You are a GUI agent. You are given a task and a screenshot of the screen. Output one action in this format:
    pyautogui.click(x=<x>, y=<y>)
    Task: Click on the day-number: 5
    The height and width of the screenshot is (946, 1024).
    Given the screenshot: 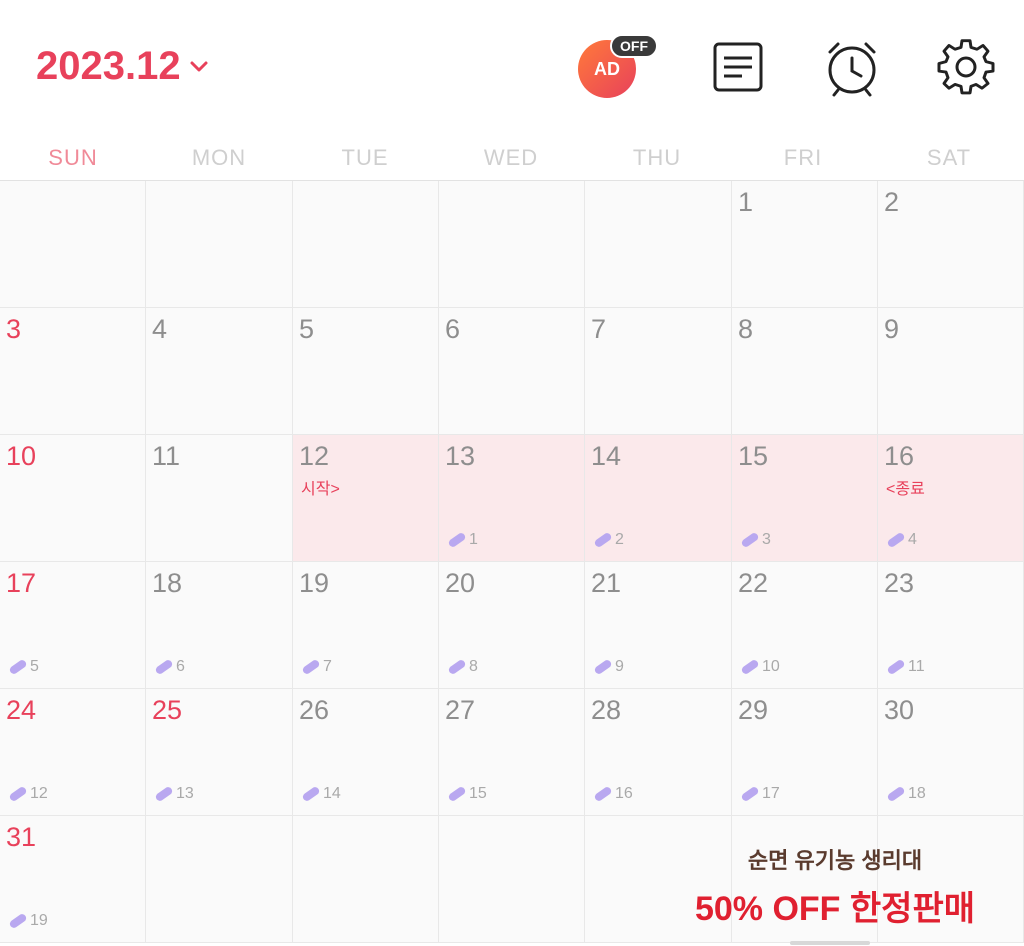 What is the action you would take?
    pyautogui.click(x=307, y=329)
    